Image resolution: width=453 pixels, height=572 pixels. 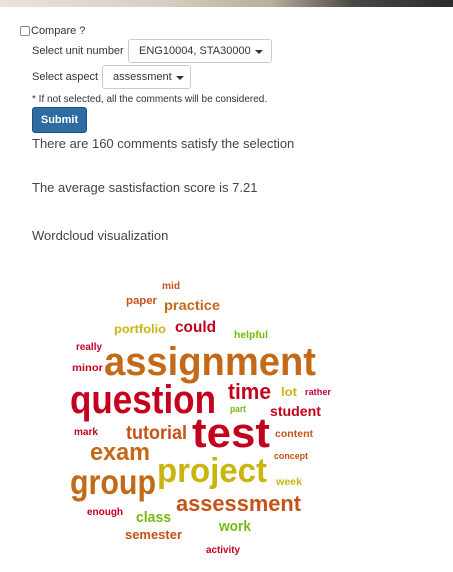 What do you see at coordinates (58, 31) in the screenshot?
I see `compare-label: Compare ?` at bounding box center [58, 31].